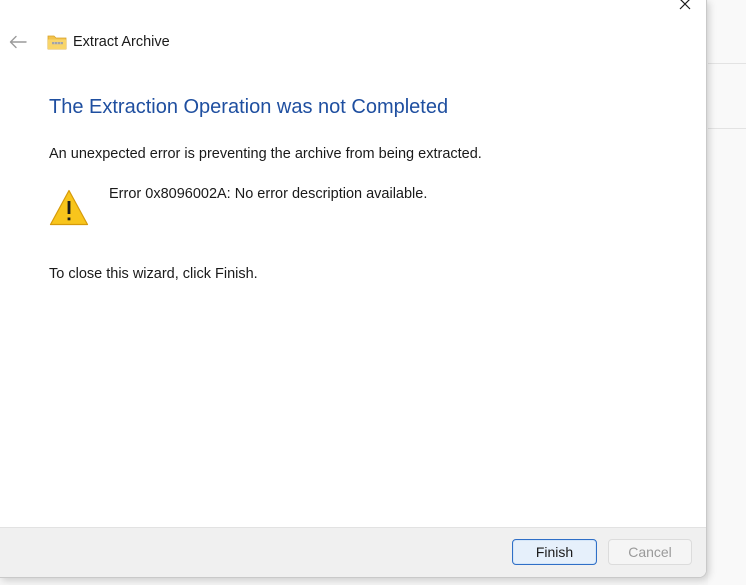  I want to click on back-button, so click(18, 42).